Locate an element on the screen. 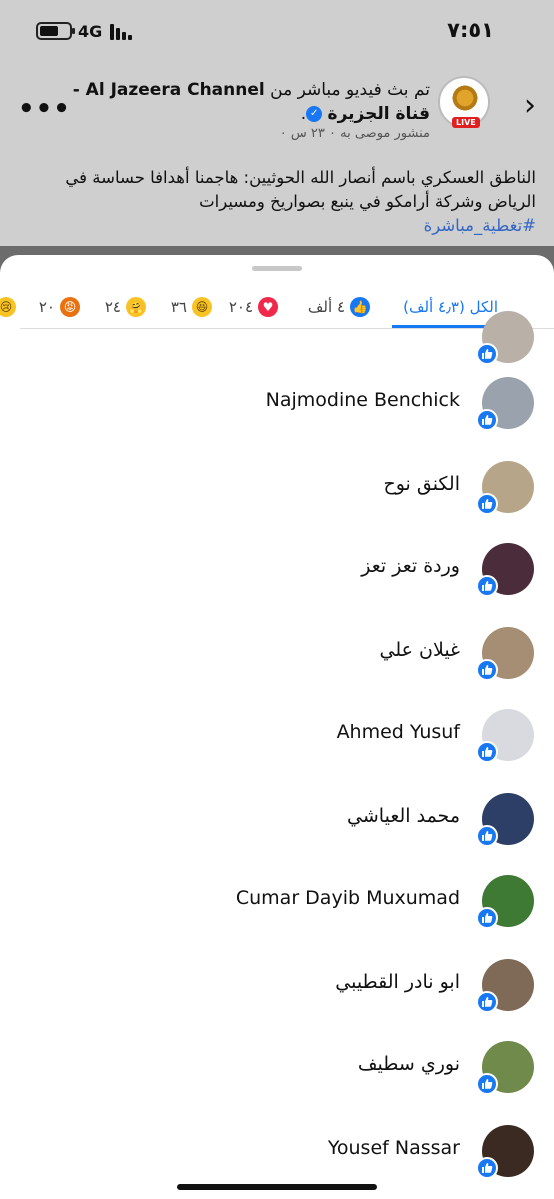 This screenshot has width=554, height=1199. verified-icon: ✓ is located at coordinates (314, 114).